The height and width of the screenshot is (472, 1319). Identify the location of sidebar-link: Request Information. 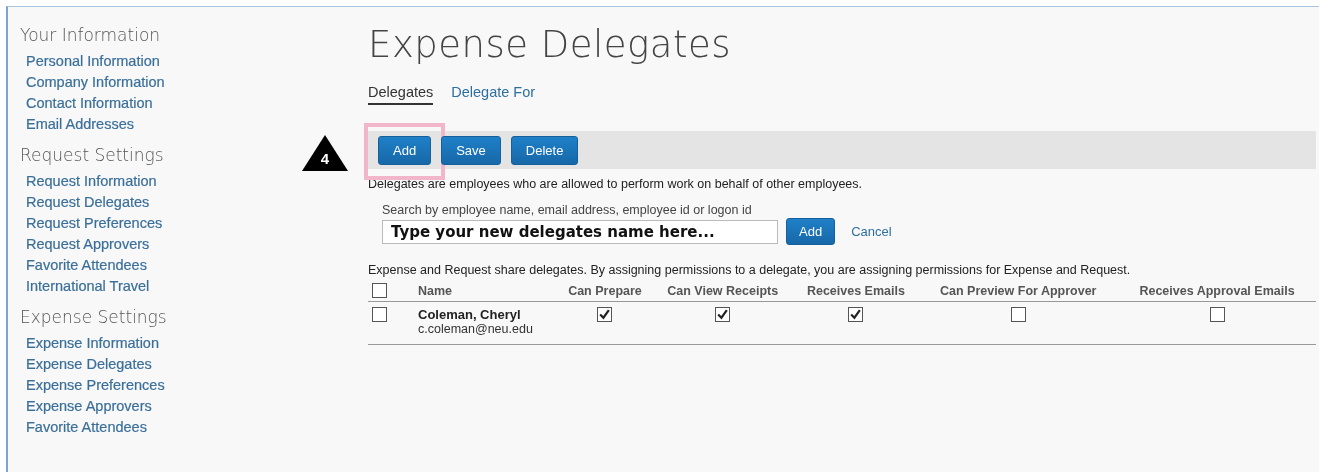
(170, 181).